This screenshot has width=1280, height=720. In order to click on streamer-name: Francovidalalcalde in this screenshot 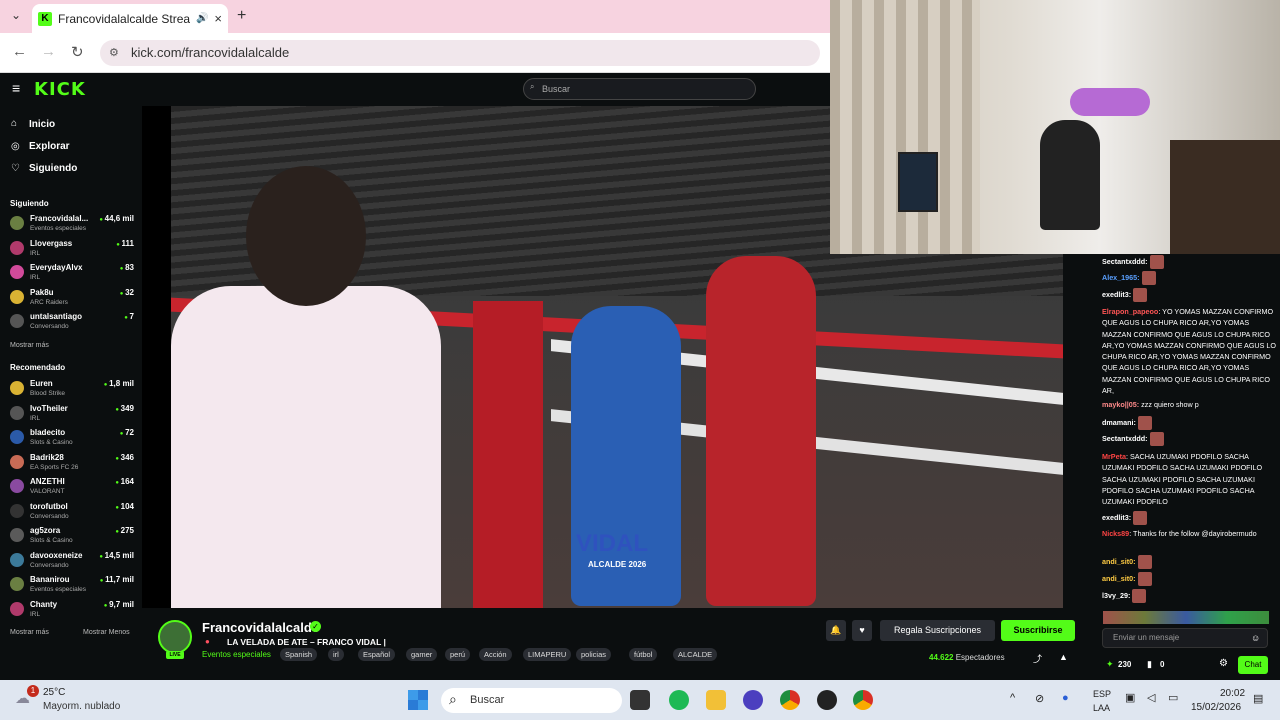, I will do `click(260, 627)`.